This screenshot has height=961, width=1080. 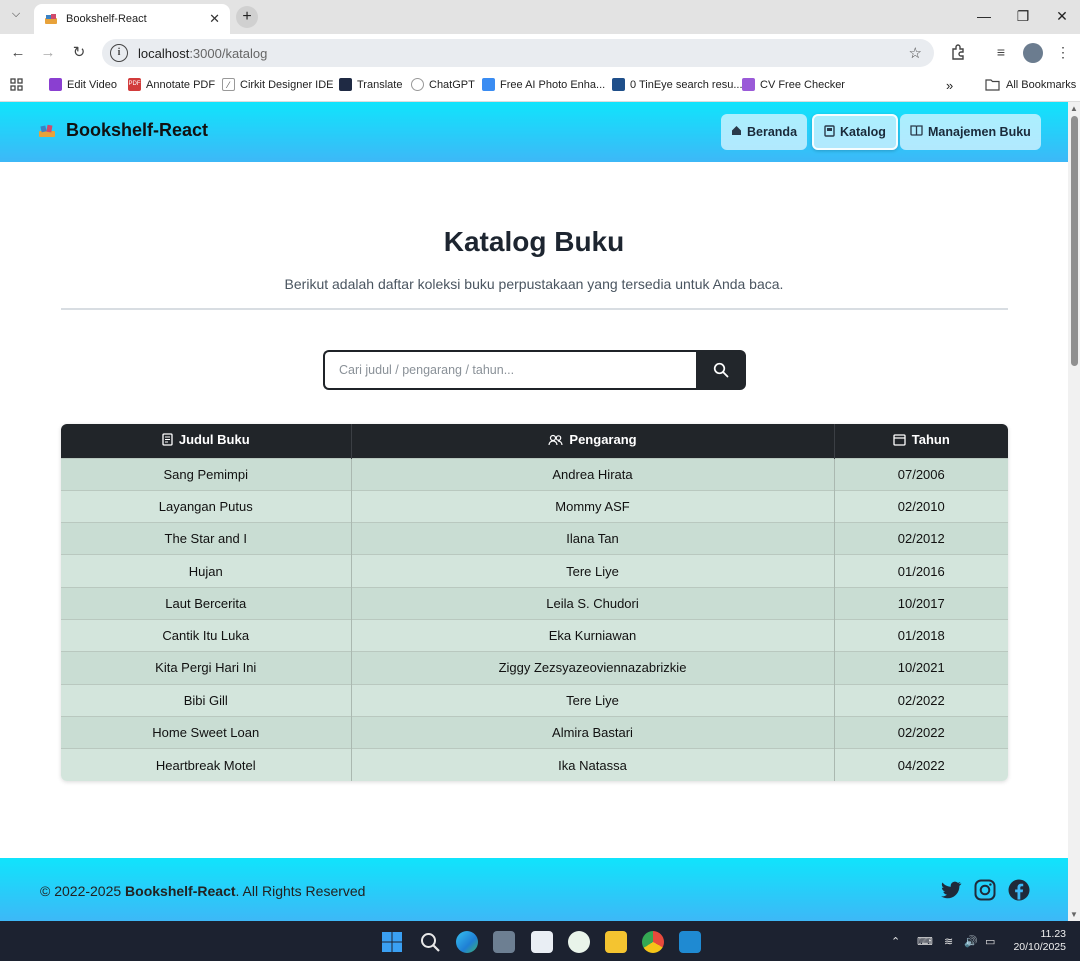 I want to click on title-divider, so click(x=534, y=309).